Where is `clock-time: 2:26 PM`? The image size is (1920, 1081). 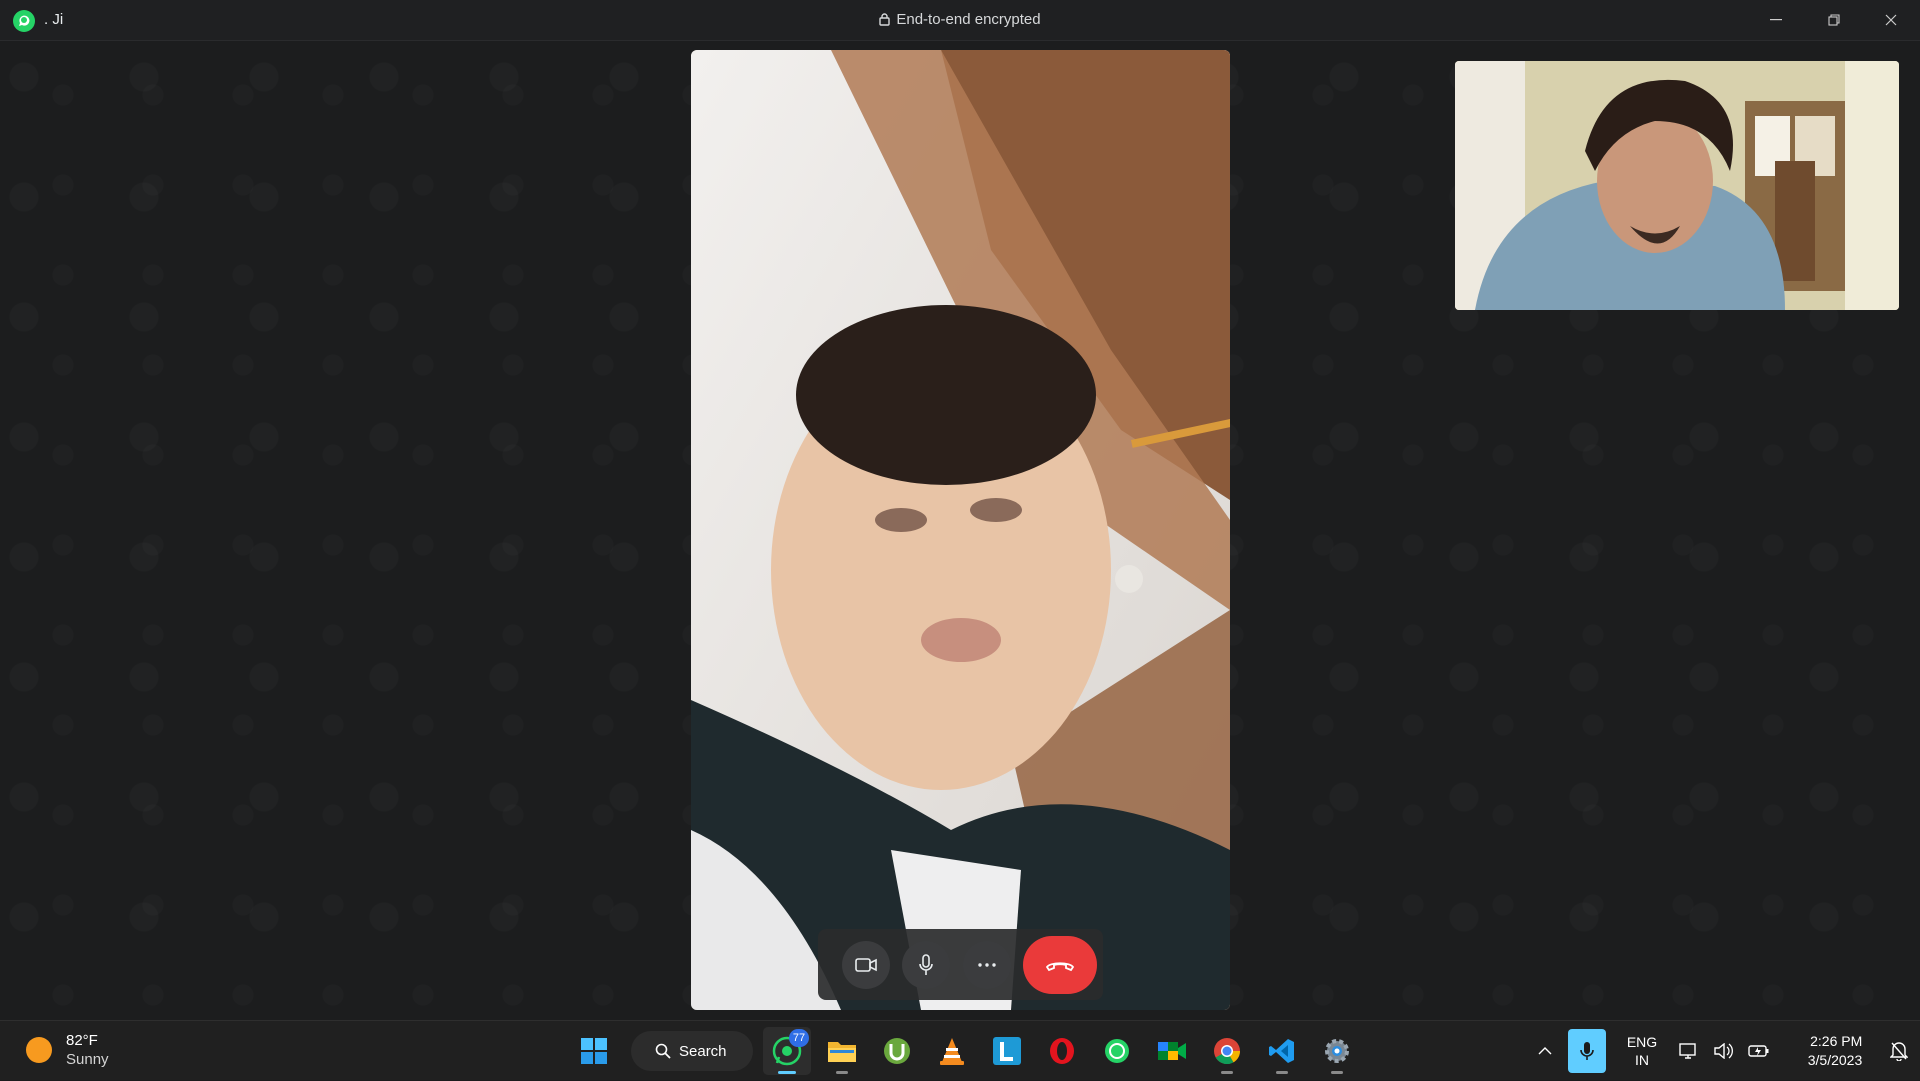
clock-time: 2:26 PM is located at coordinates (1836, 1041).